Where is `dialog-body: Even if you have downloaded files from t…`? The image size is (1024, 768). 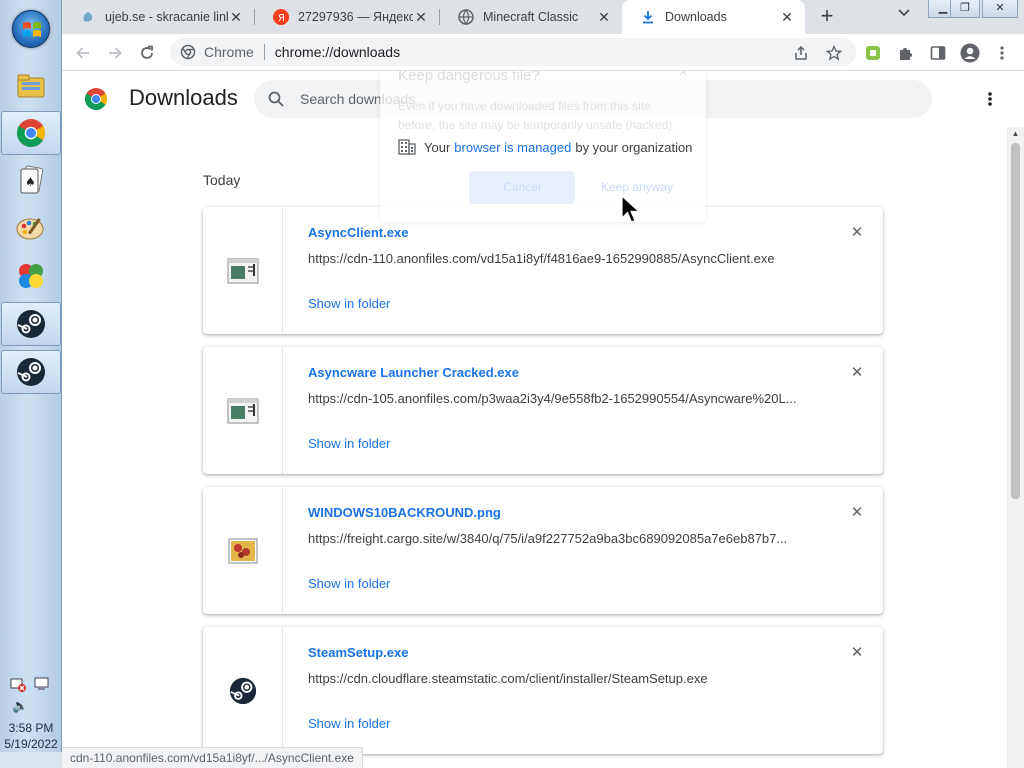
dialog-body: Even if you have downloaded files from t… is located at coordinates (537, 115).